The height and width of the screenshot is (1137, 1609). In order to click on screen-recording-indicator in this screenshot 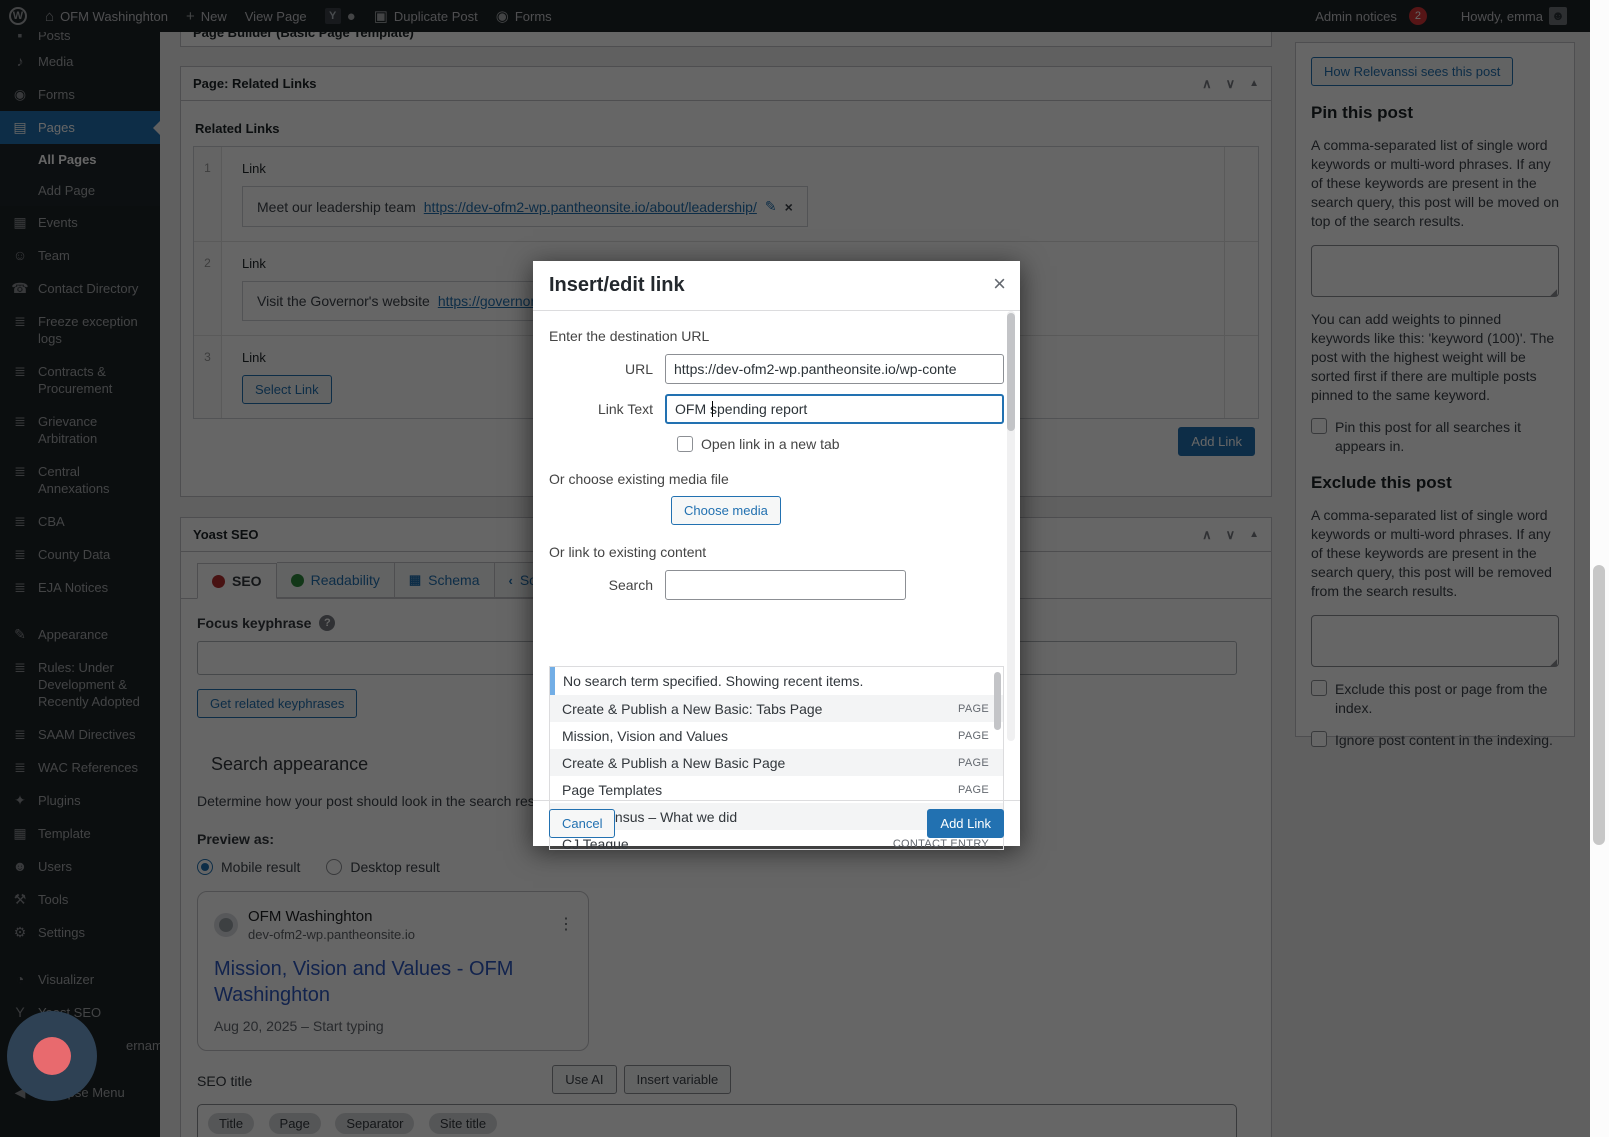, I will do `click(52, 1056)`.